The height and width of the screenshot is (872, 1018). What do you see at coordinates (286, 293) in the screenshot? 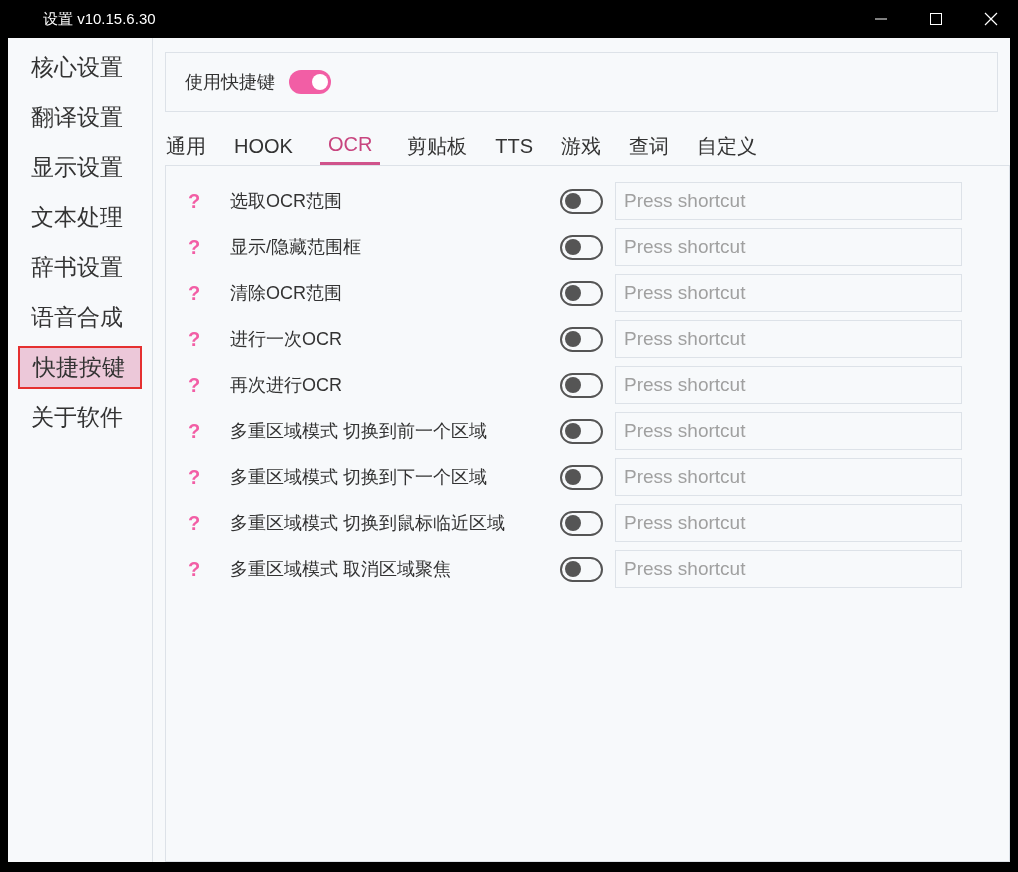
I see `shortcut-label: 清除OCR范围` at bounding box center [286, 293].